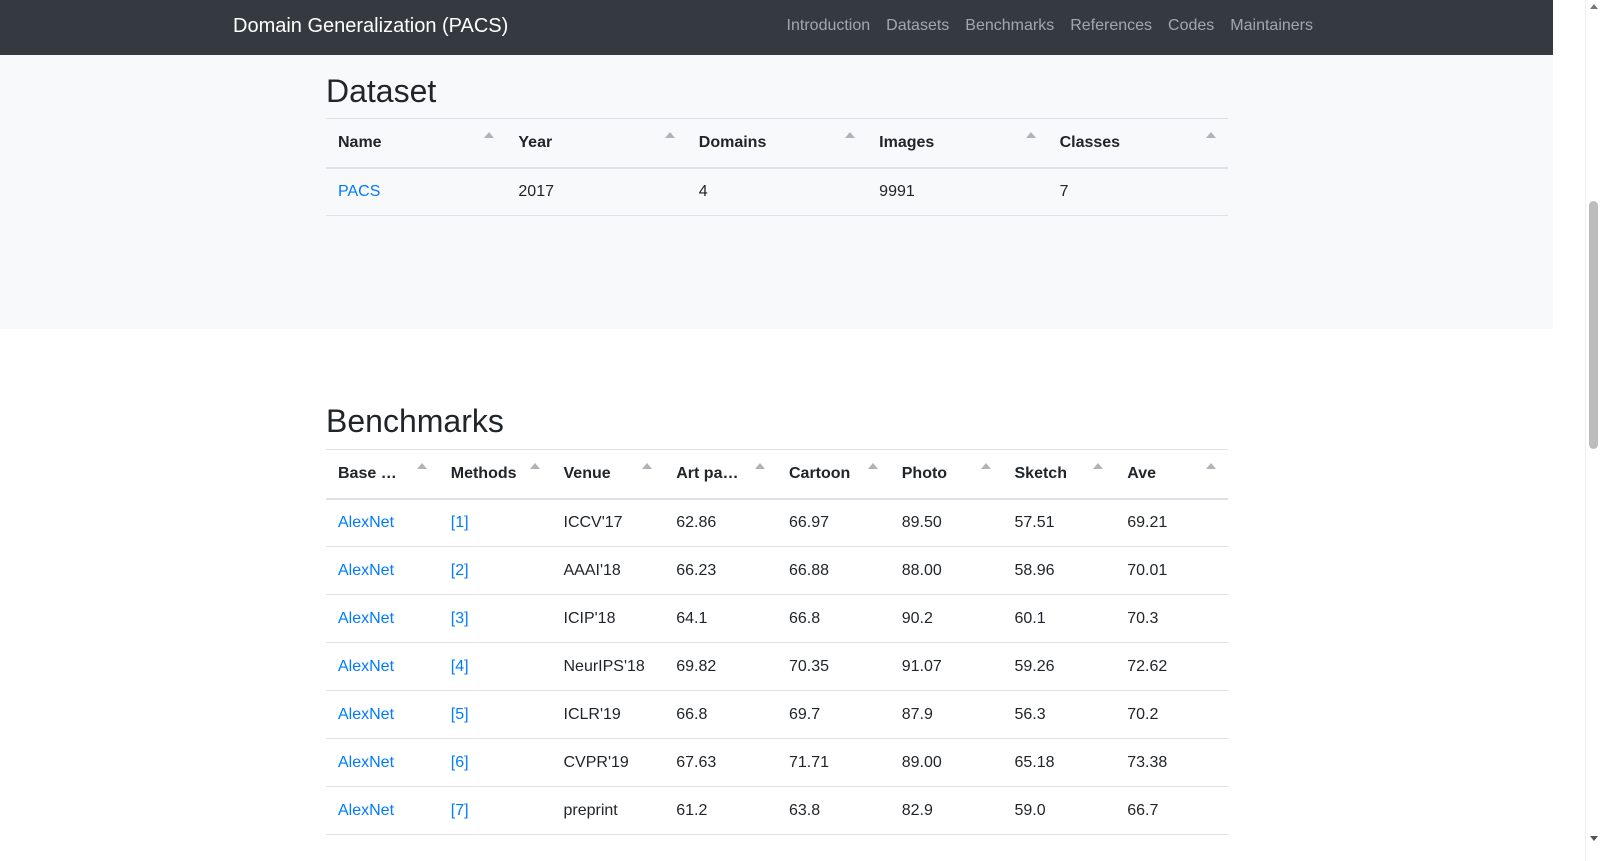  I want to click on art-cell: 67.63, so click(720, 762).